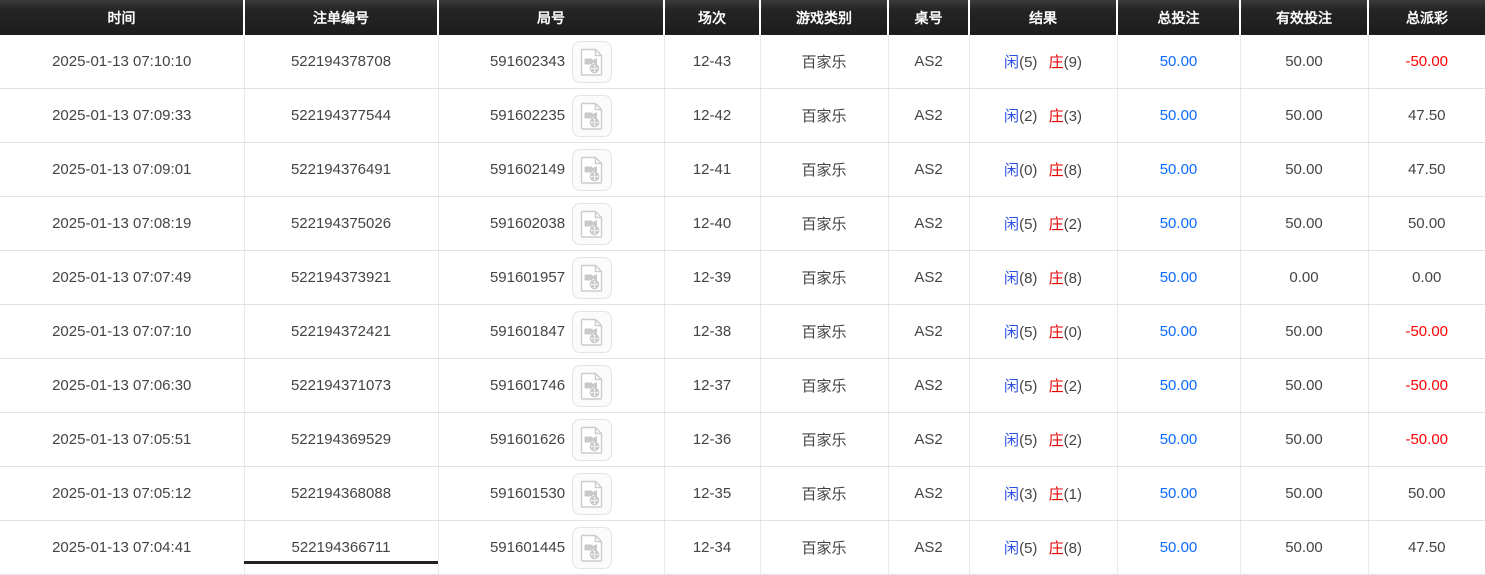  What do you see at coordinates (527, 61) in the screenshot?
I see `round-id-value: 591602343` at bounding box center [527, 61].